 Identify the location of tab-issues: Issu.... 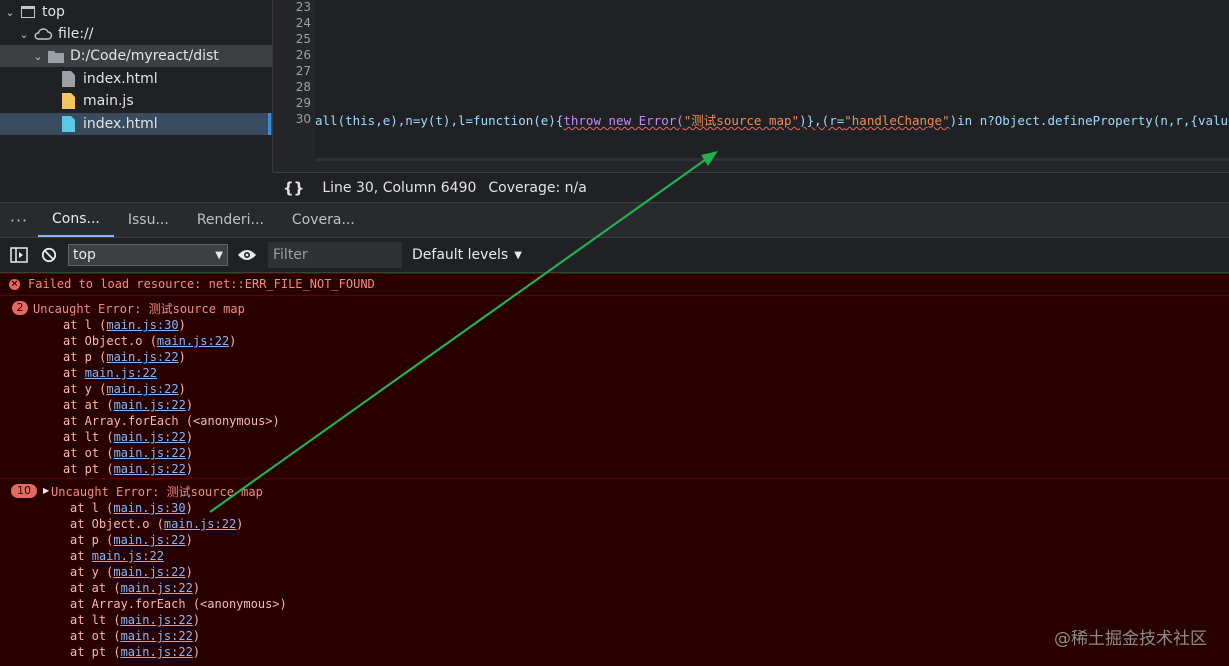
(148, 220).